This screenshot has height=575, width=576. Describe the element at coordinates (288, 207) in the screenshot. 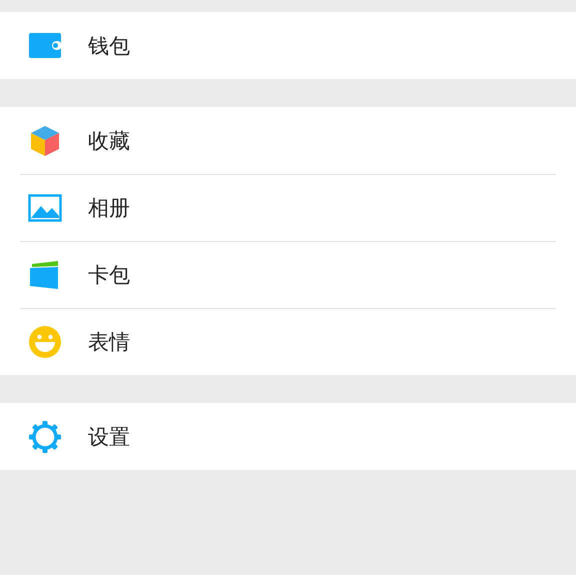

I see `menu-item: 相册` at that location.